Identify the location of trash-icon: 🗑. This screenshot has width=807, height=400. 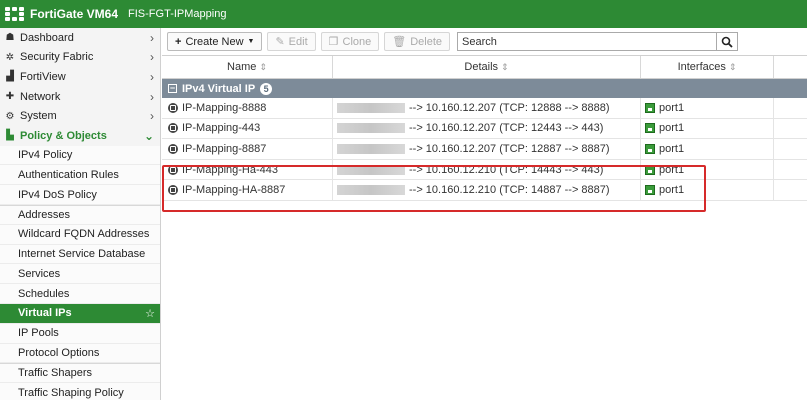
(399, 42).